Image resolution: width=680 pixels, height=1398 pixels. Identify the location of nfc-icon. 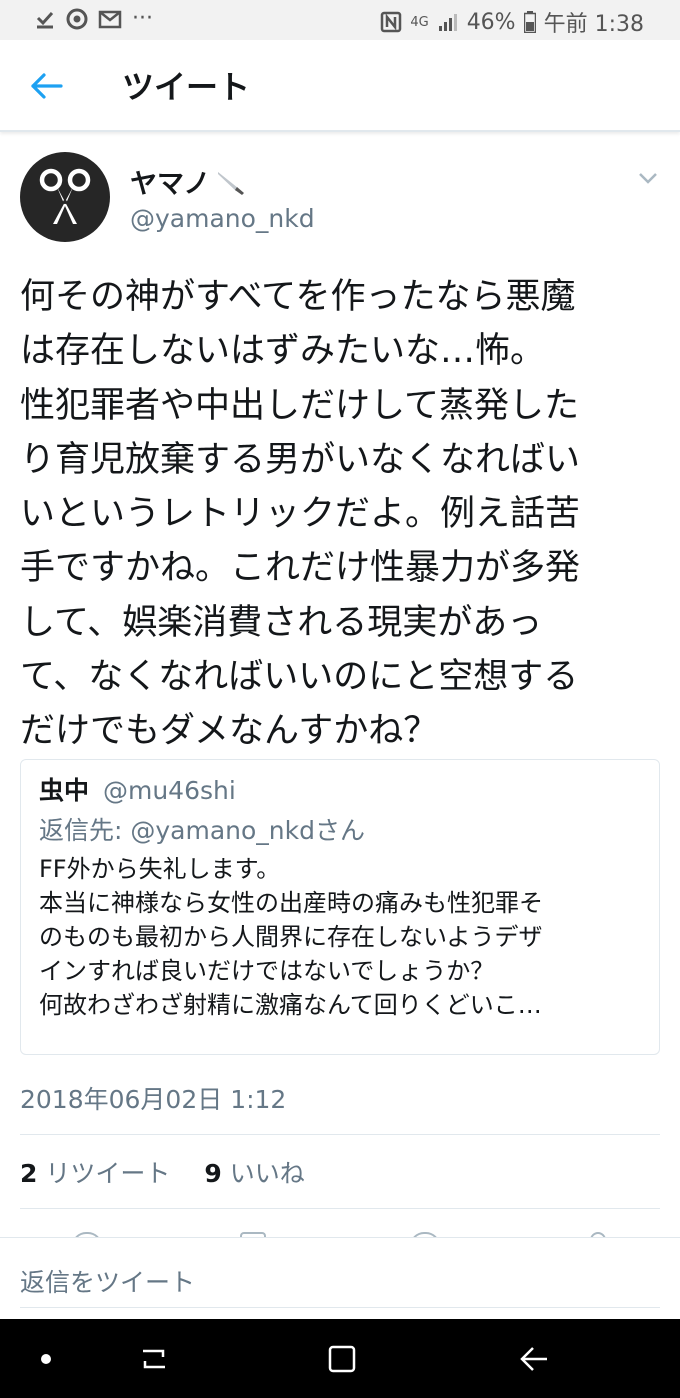
(391, 22).